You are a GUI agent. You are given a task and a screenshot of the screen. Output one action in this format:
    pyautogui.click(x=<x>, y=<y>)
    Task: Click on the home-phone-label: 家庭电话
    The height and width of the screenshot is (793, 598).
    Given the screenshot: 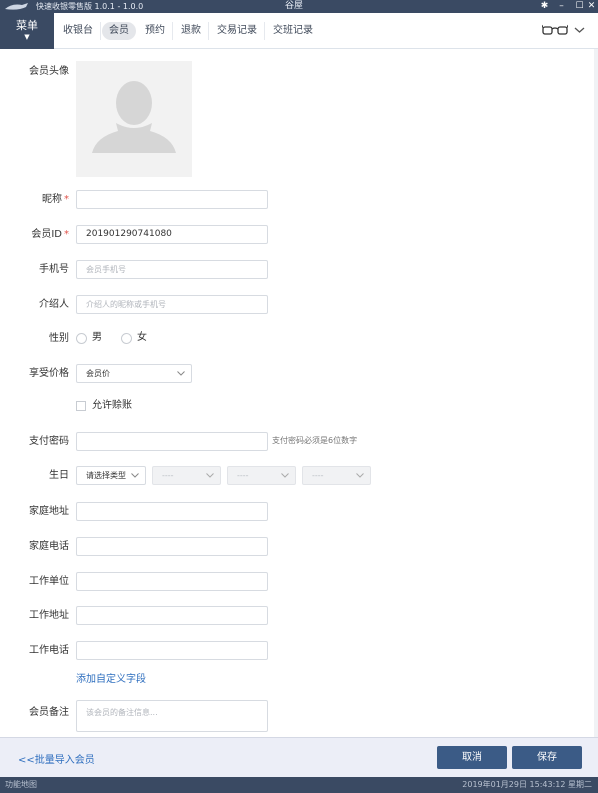 What is the action you would take?
    pyautogui.click(x=49, y=546)
    